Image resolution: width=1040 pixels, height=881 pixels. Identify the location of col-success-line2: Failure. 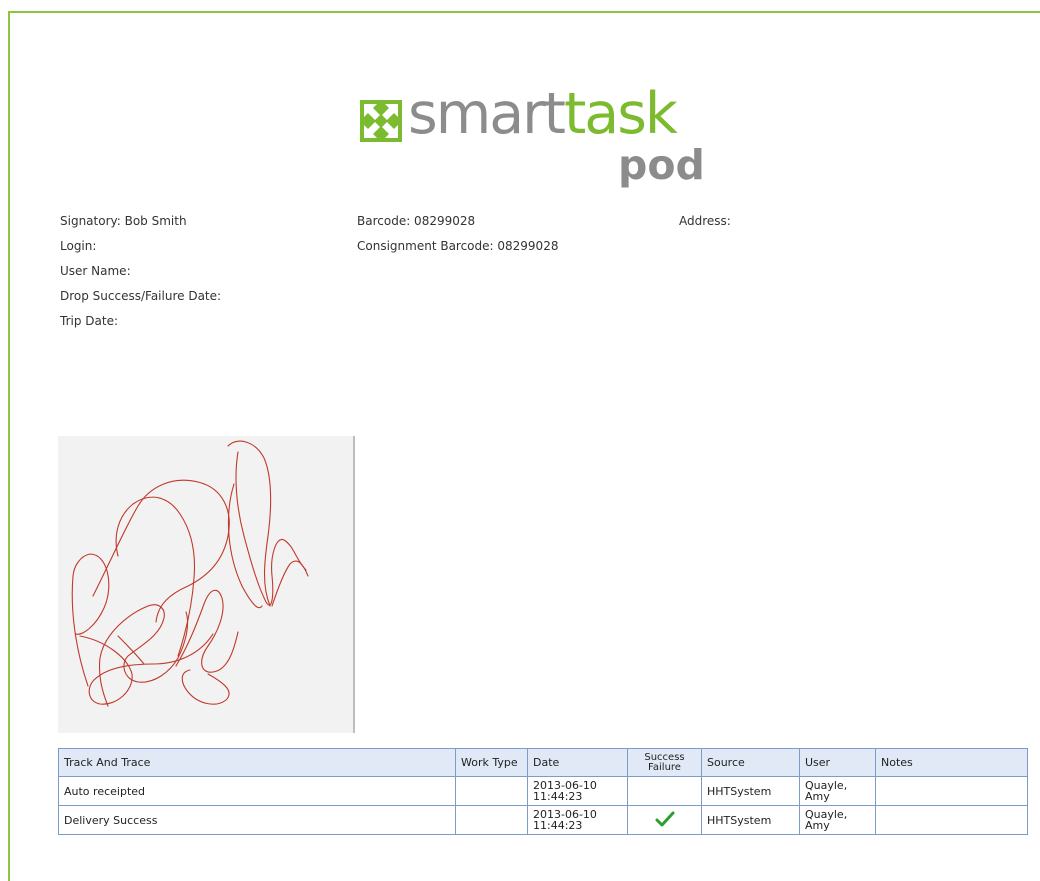
(664, 767).